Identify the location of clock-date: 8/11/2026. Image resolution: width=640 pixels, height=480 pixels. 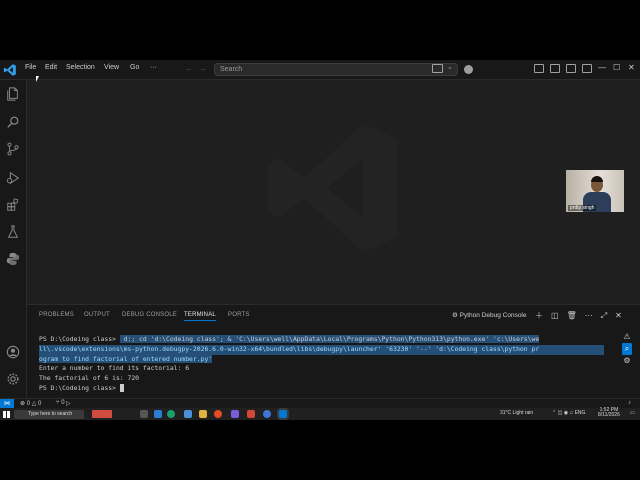
(609, 415).